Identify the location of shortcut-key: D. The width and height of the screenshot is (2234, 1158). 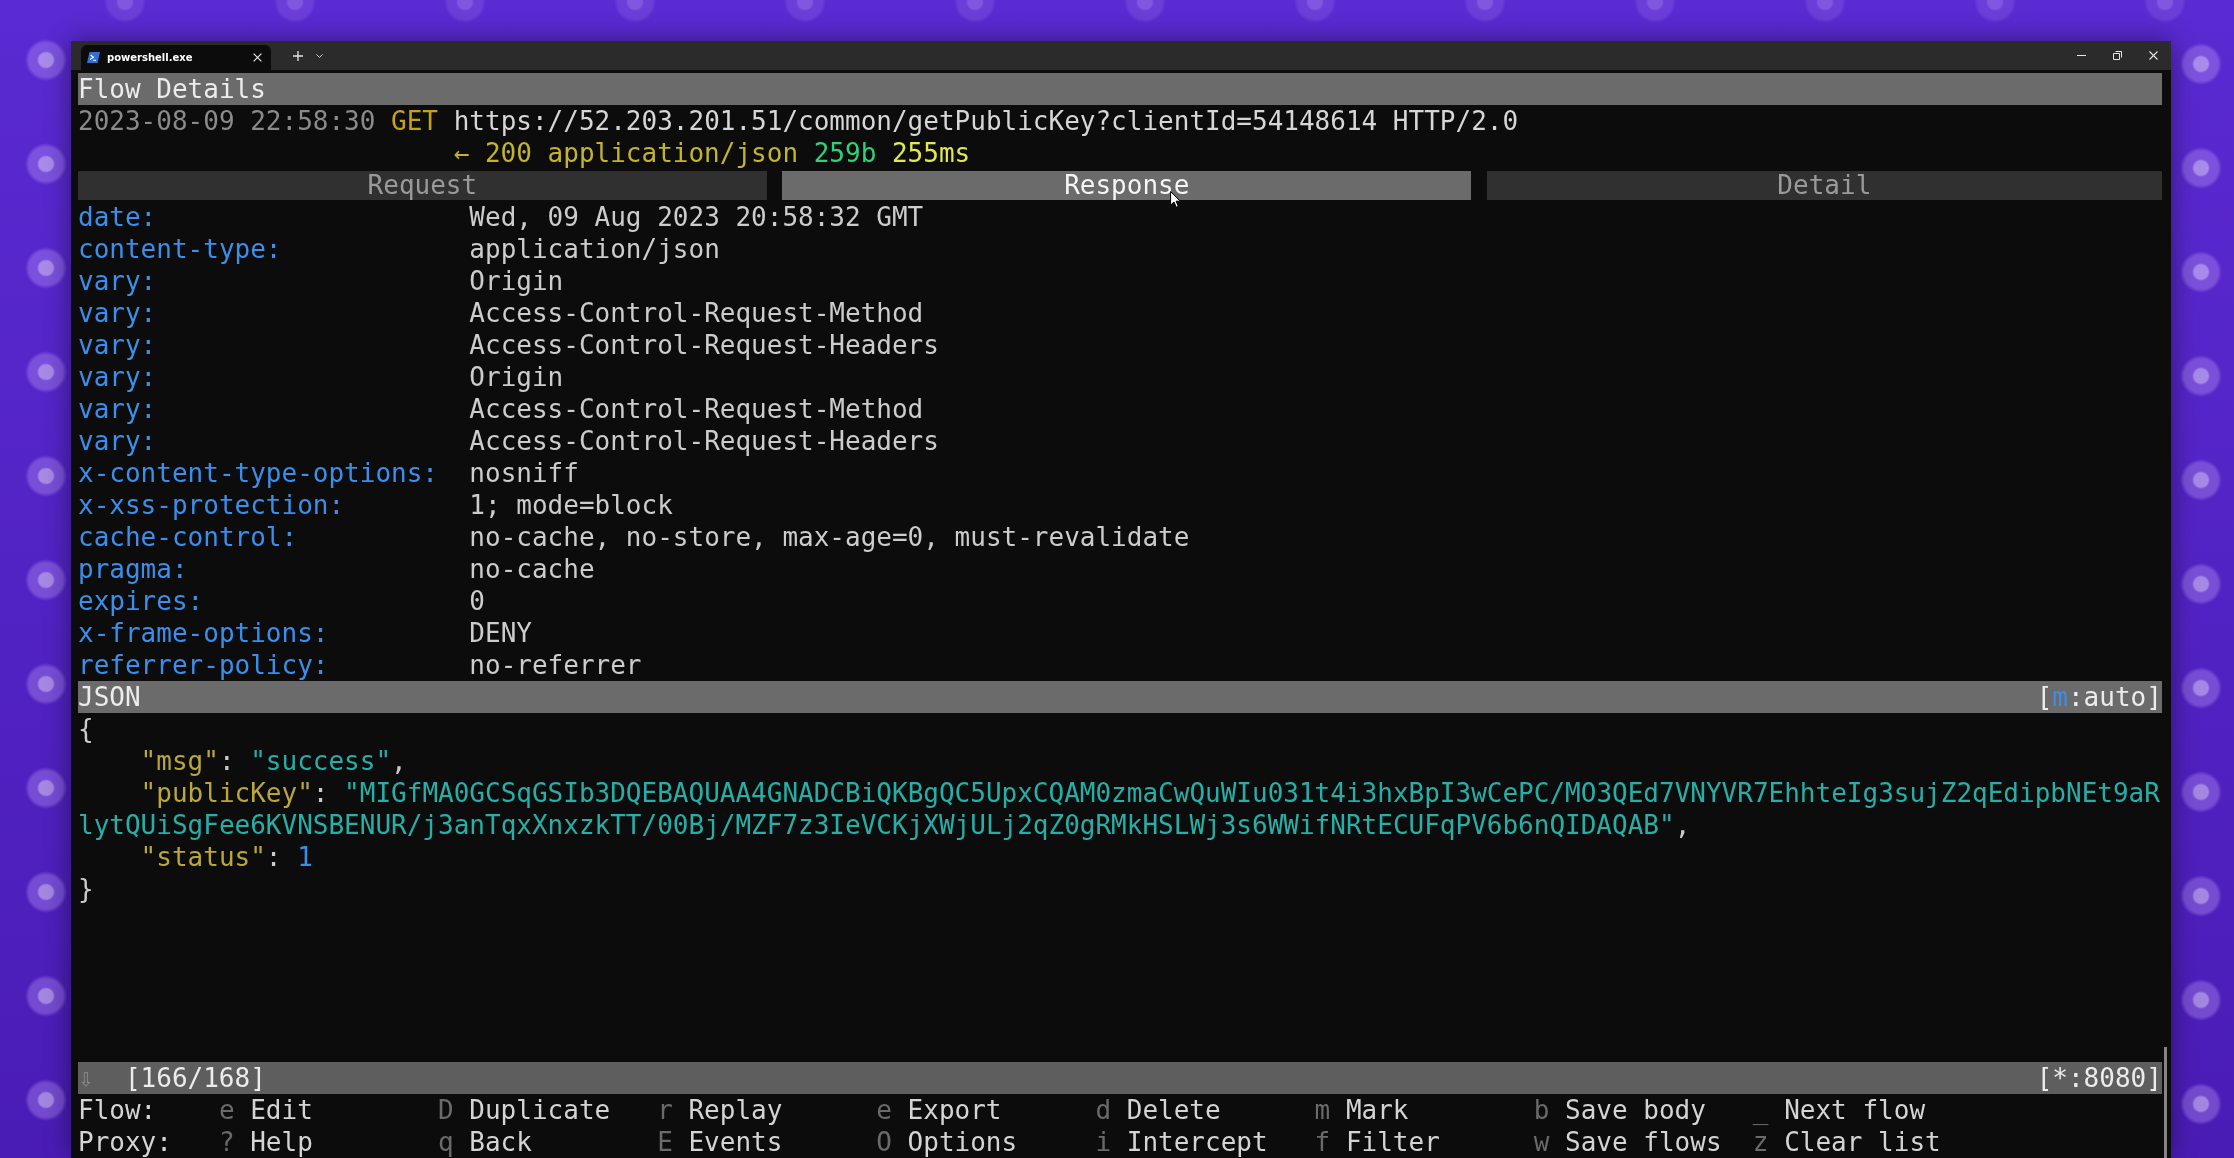
(446, 1110).